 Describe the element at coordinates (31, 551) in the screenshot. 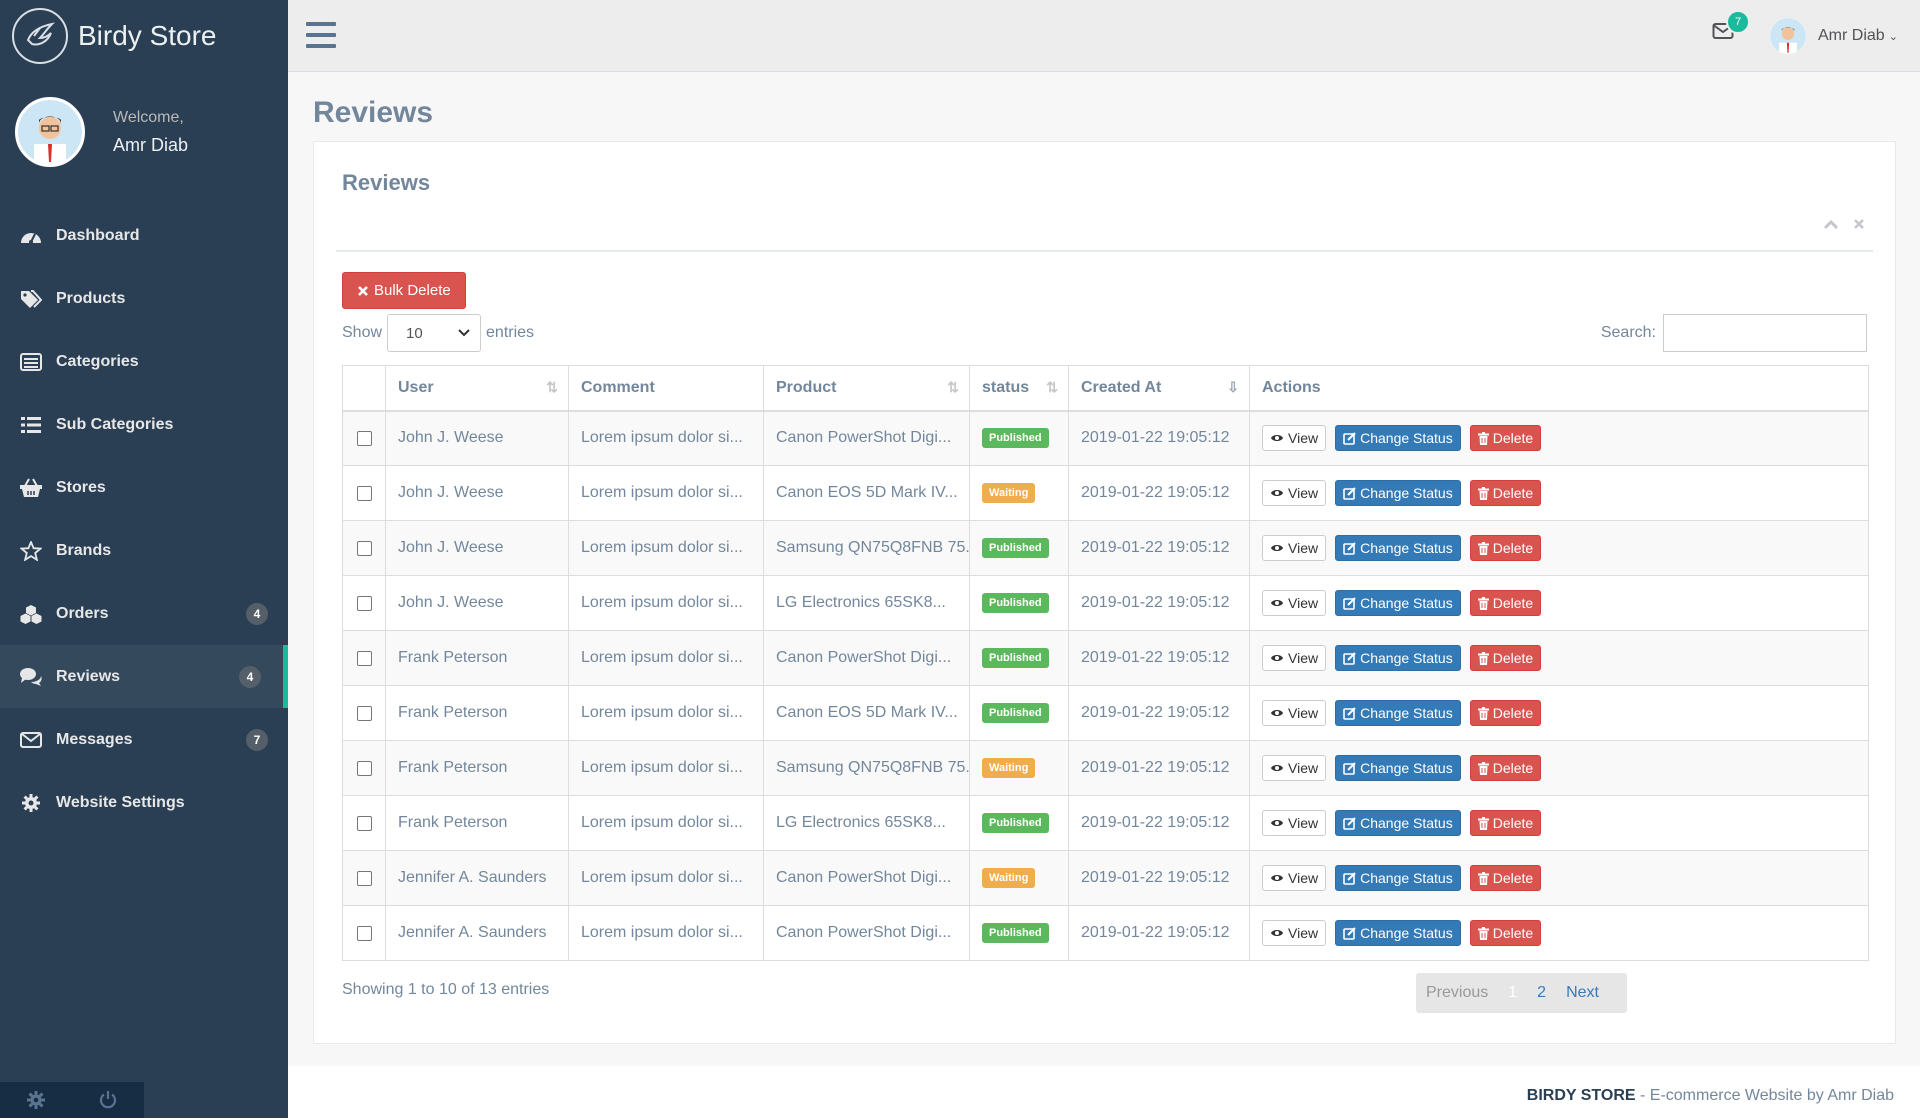

I see `star-icon` at that location.